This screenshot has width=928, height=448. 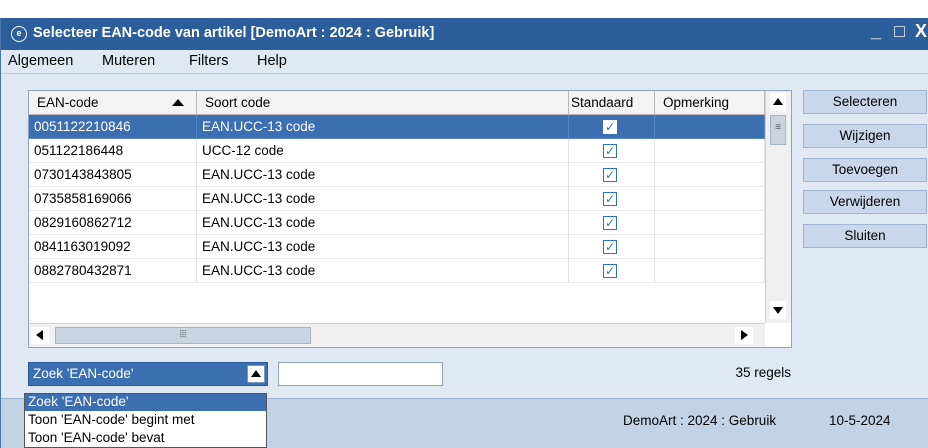 What do you see at coordinates (763, 372) in the screenshot?
I see `row-count: 35 regels` at bounding box center [763, 372].